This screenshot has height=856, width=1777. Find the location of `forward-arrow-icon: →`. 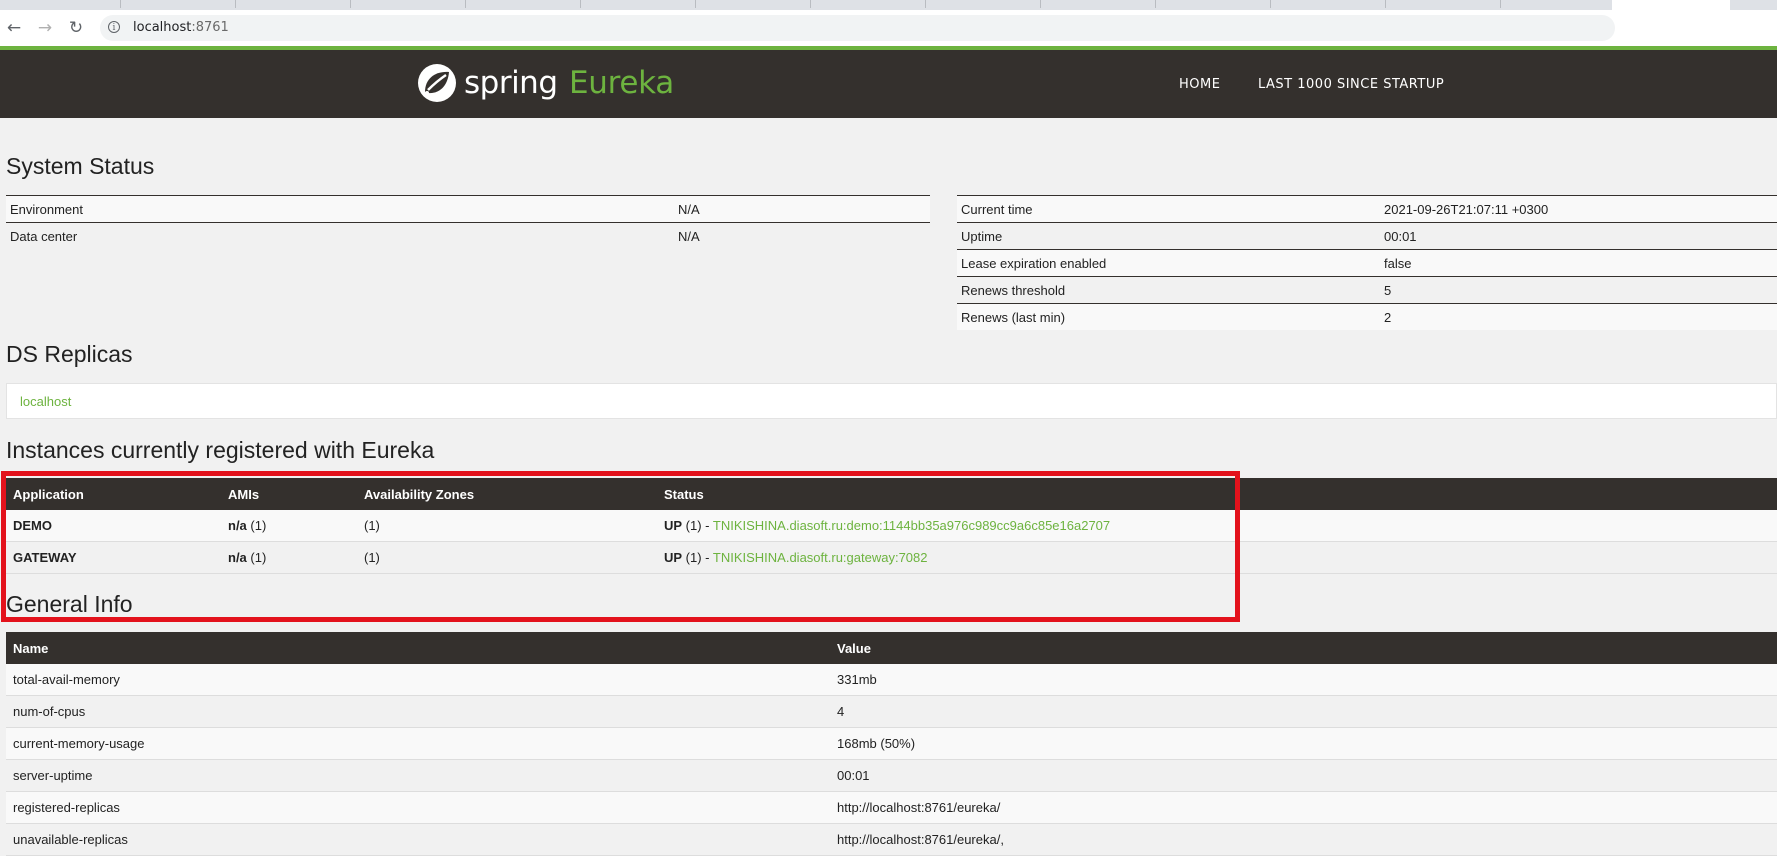

forward-arrow-icon: → is located at coordinates (45, 28).